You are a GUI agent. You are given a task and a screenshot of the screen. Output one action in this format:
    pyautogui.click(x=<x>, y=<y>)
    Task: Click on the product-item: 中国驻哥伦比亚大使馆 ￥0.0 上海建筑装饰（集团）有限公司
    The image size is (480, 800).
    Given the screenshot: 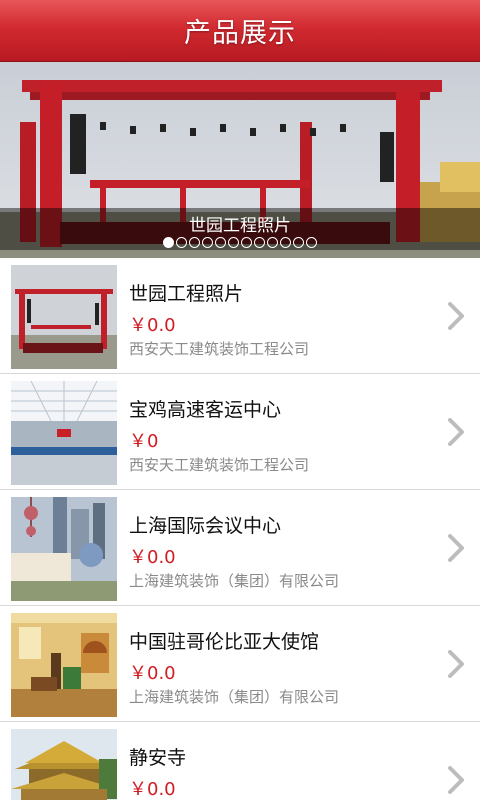 What is the action you would take?
    pyautogui.click(x=240, y=664)
    